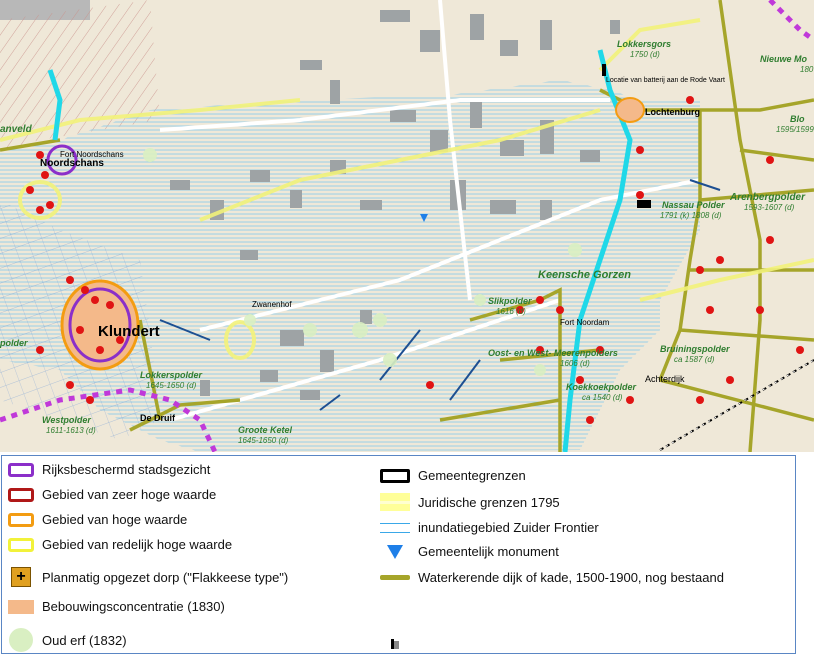  Describe the element at coordinates (21, 606) in the screenshot. I see `legend-swatch-bebouwing` at that location.